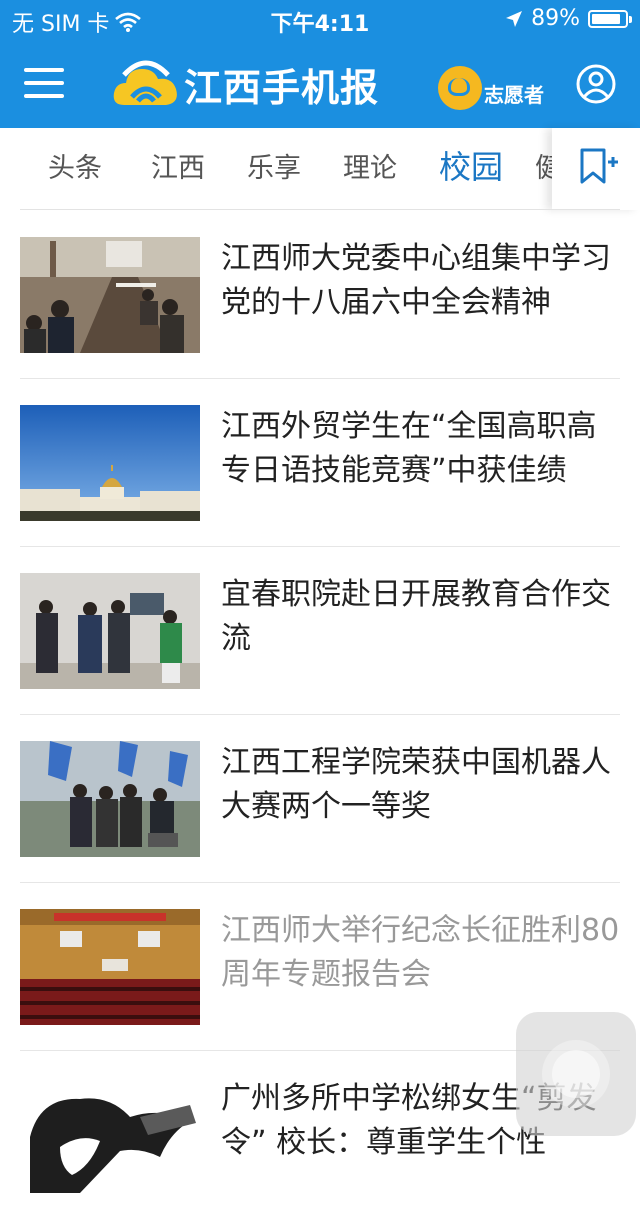 Image resolution: width=640 pixels, height=1219 pixels. I want to click on list-item: 江西外贸学生在“全国高职高专日语技能竞赛”中获佳绩, so click(320, 463).